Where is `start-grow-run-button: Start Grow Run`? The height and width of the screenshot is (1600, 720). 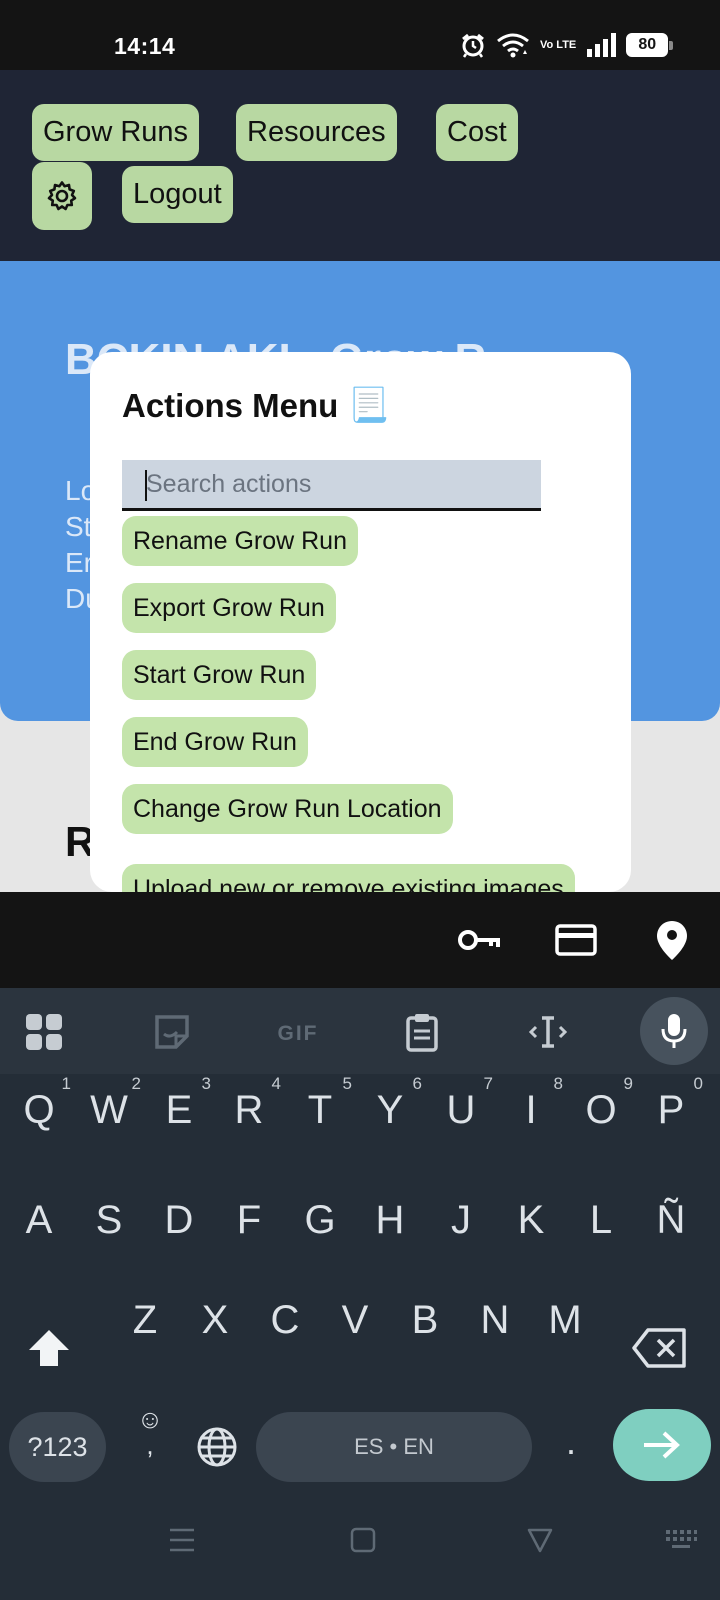
start-grow-run-button: Start Grow Run is located at coordinates (219, 675).